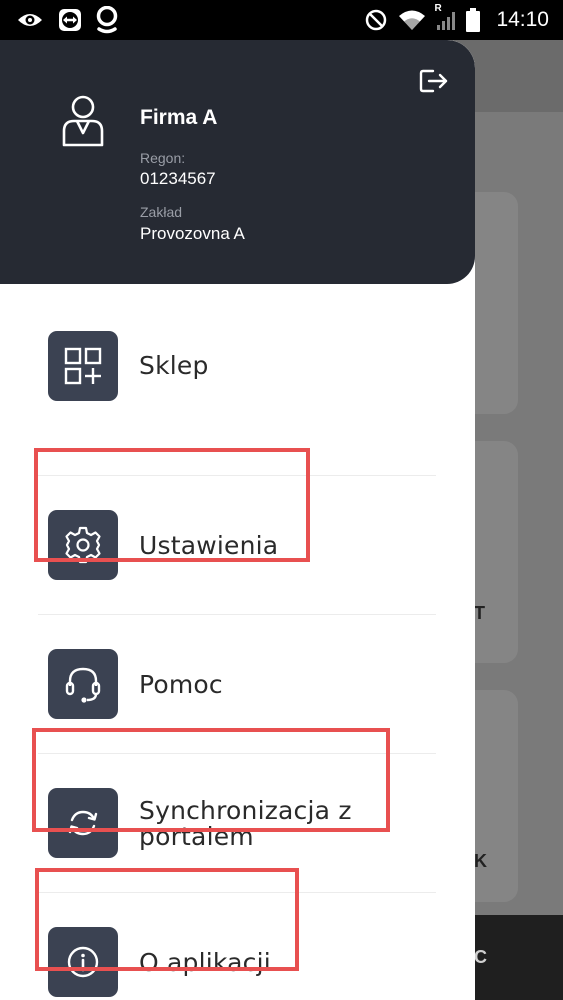 This screenshot has height=1000, width=563. What do you see at coordinates (522, 19) in the screenshot?
I see `status-clock: 14:10` at bounding box center [522, 19].